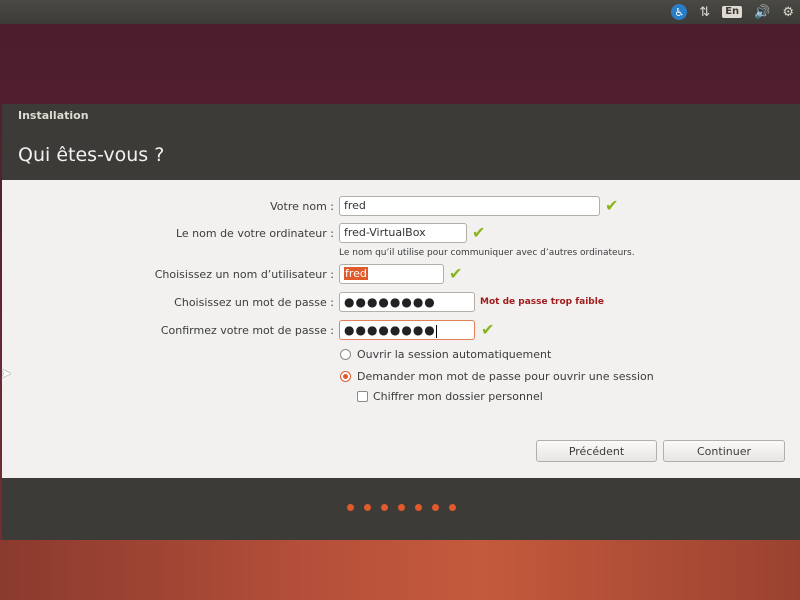  Describe the element at coordinates (724, 451) in the screenshot. I see `continue-button: Continuer` at that location.